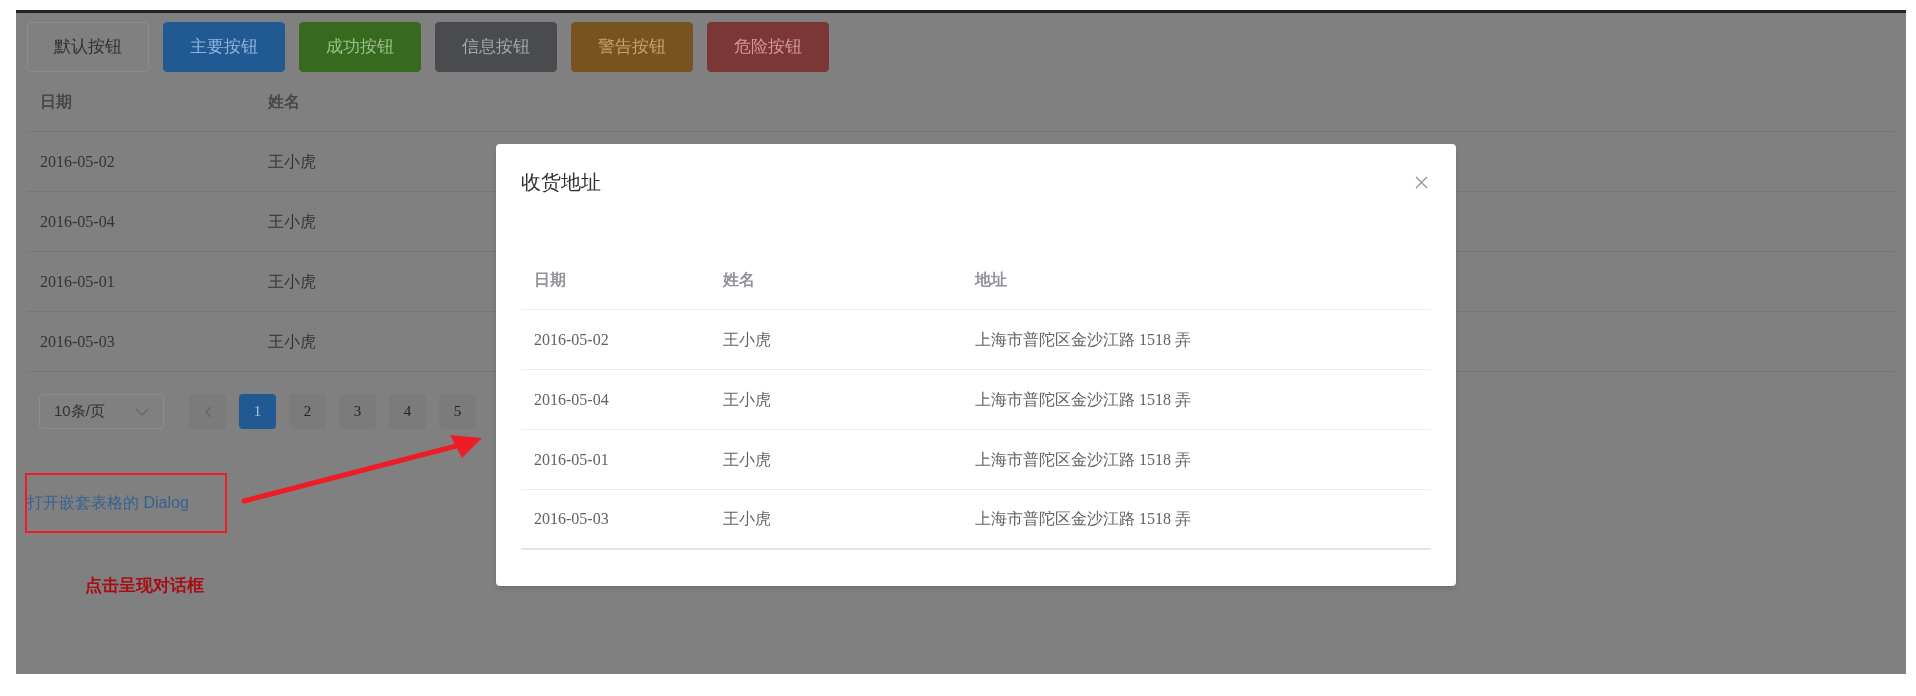  Describe the element at coordinates (1421, 182) in the screenshot. I see `close-icon` at that location.